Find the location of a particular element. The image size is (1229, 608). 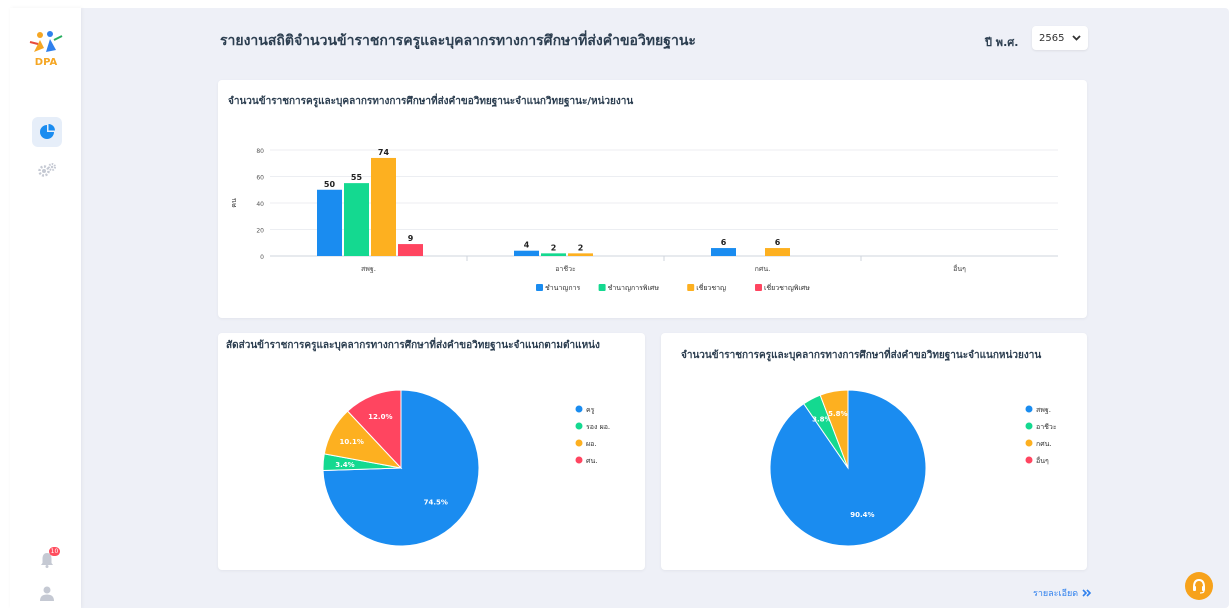

slice-label: 74.5% is located at coordinates (436, 503).